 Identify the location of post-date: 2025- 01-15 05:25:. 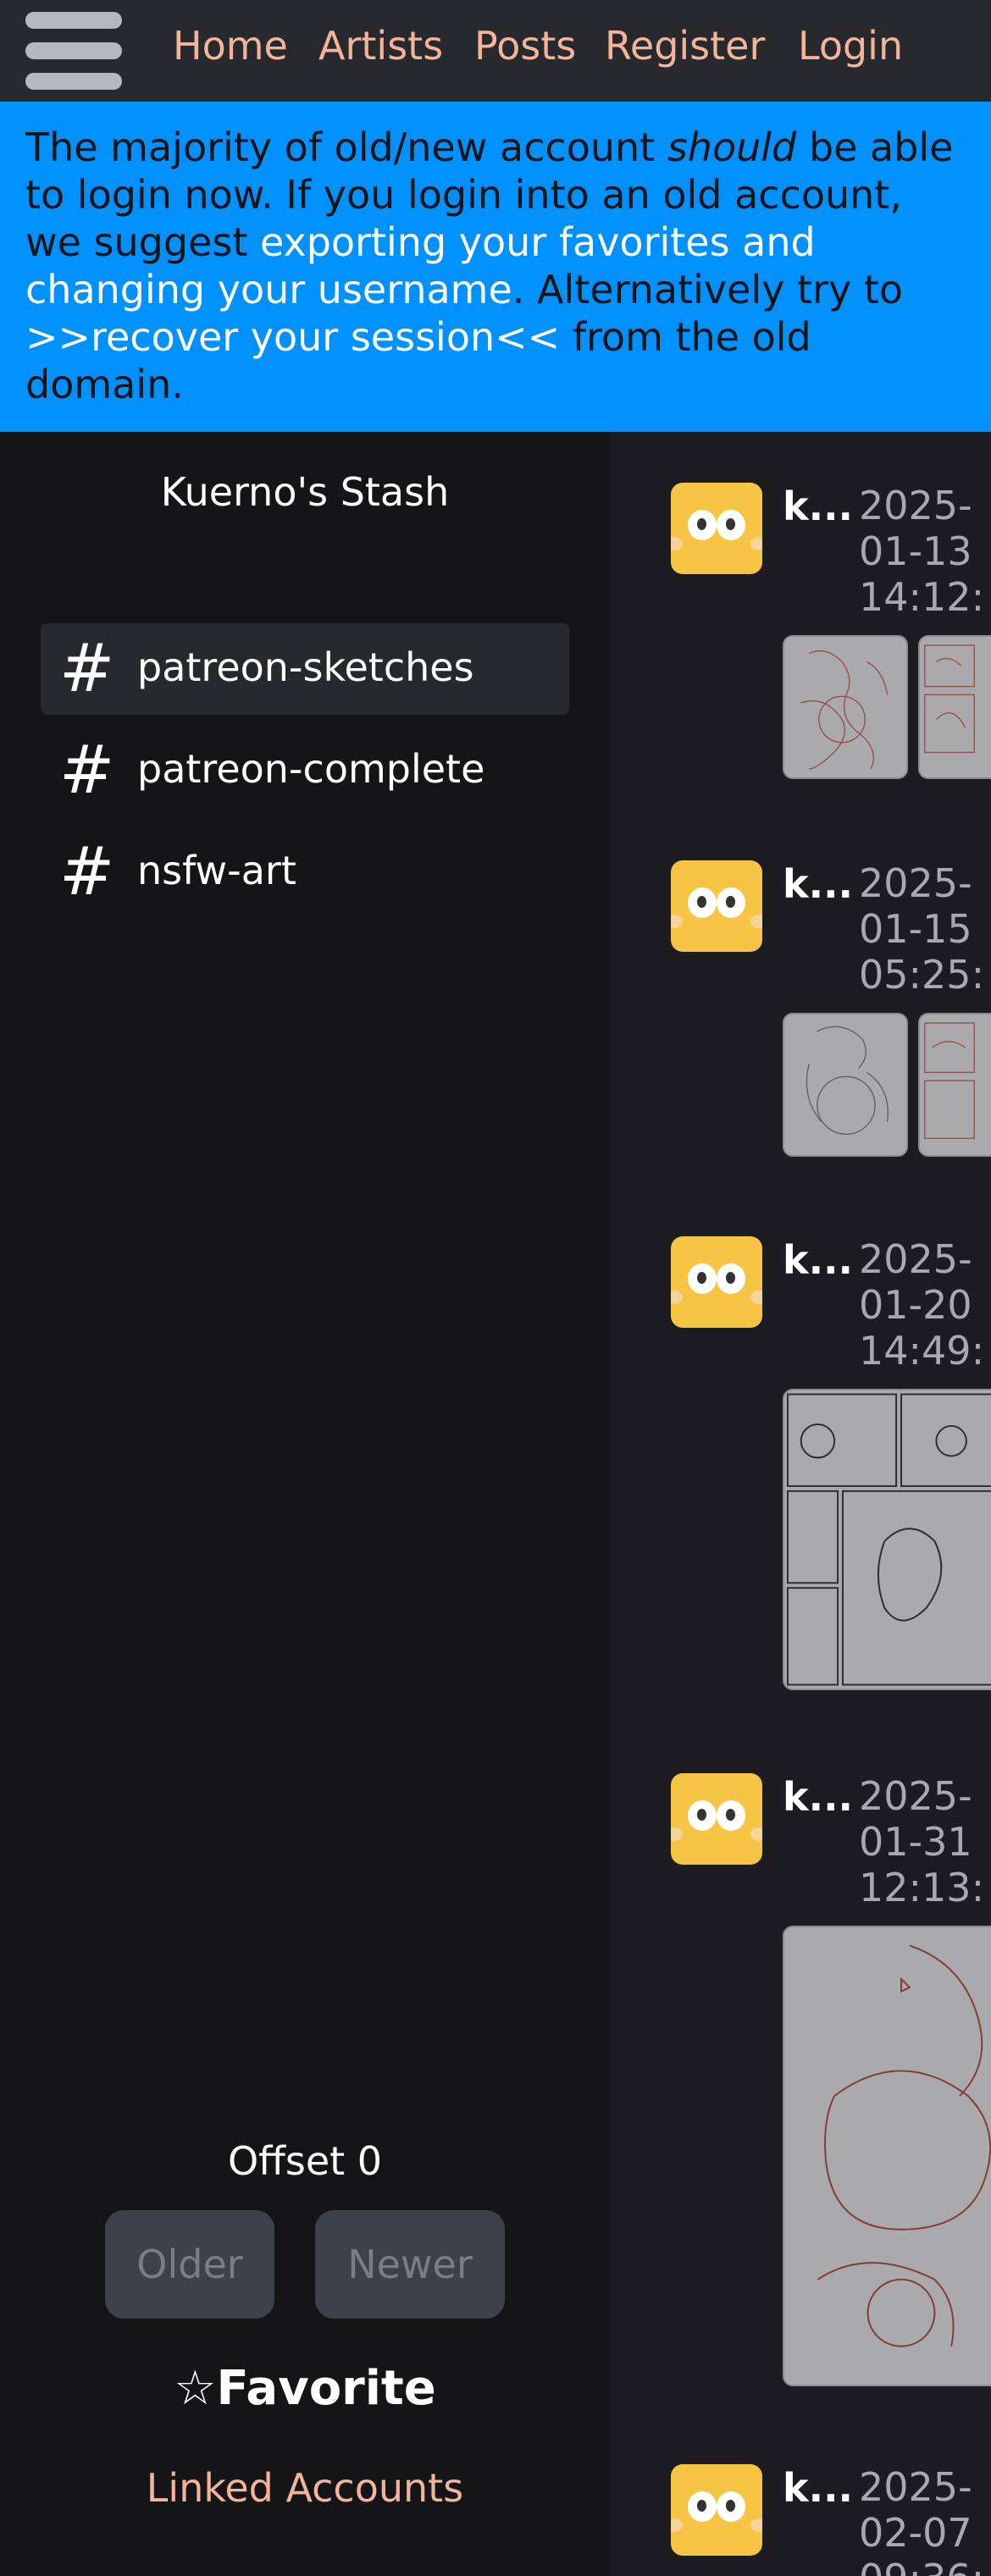
(922, 929).